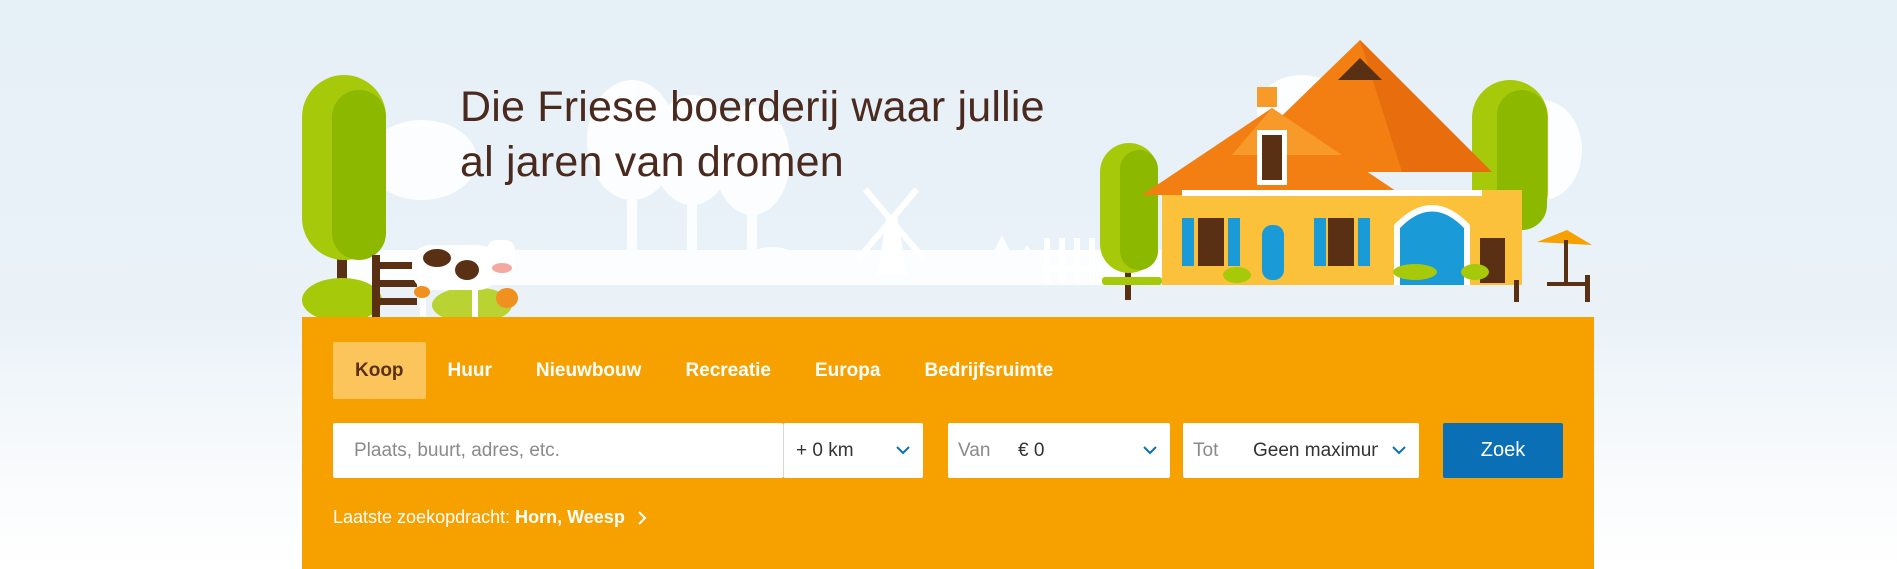 This screenshot has height=569, width=1897. What do you see at coordinates (422, 517) in the screenshot?
I see `last-search-label: Laatste zoekopdracht:` at bounding box center [422, 517].